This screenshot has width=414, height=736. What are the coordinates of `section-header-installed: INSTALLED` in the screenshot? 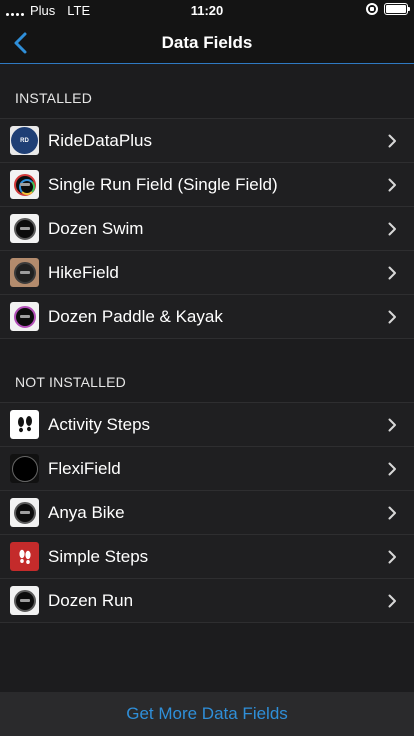 It's located at (54, 98).